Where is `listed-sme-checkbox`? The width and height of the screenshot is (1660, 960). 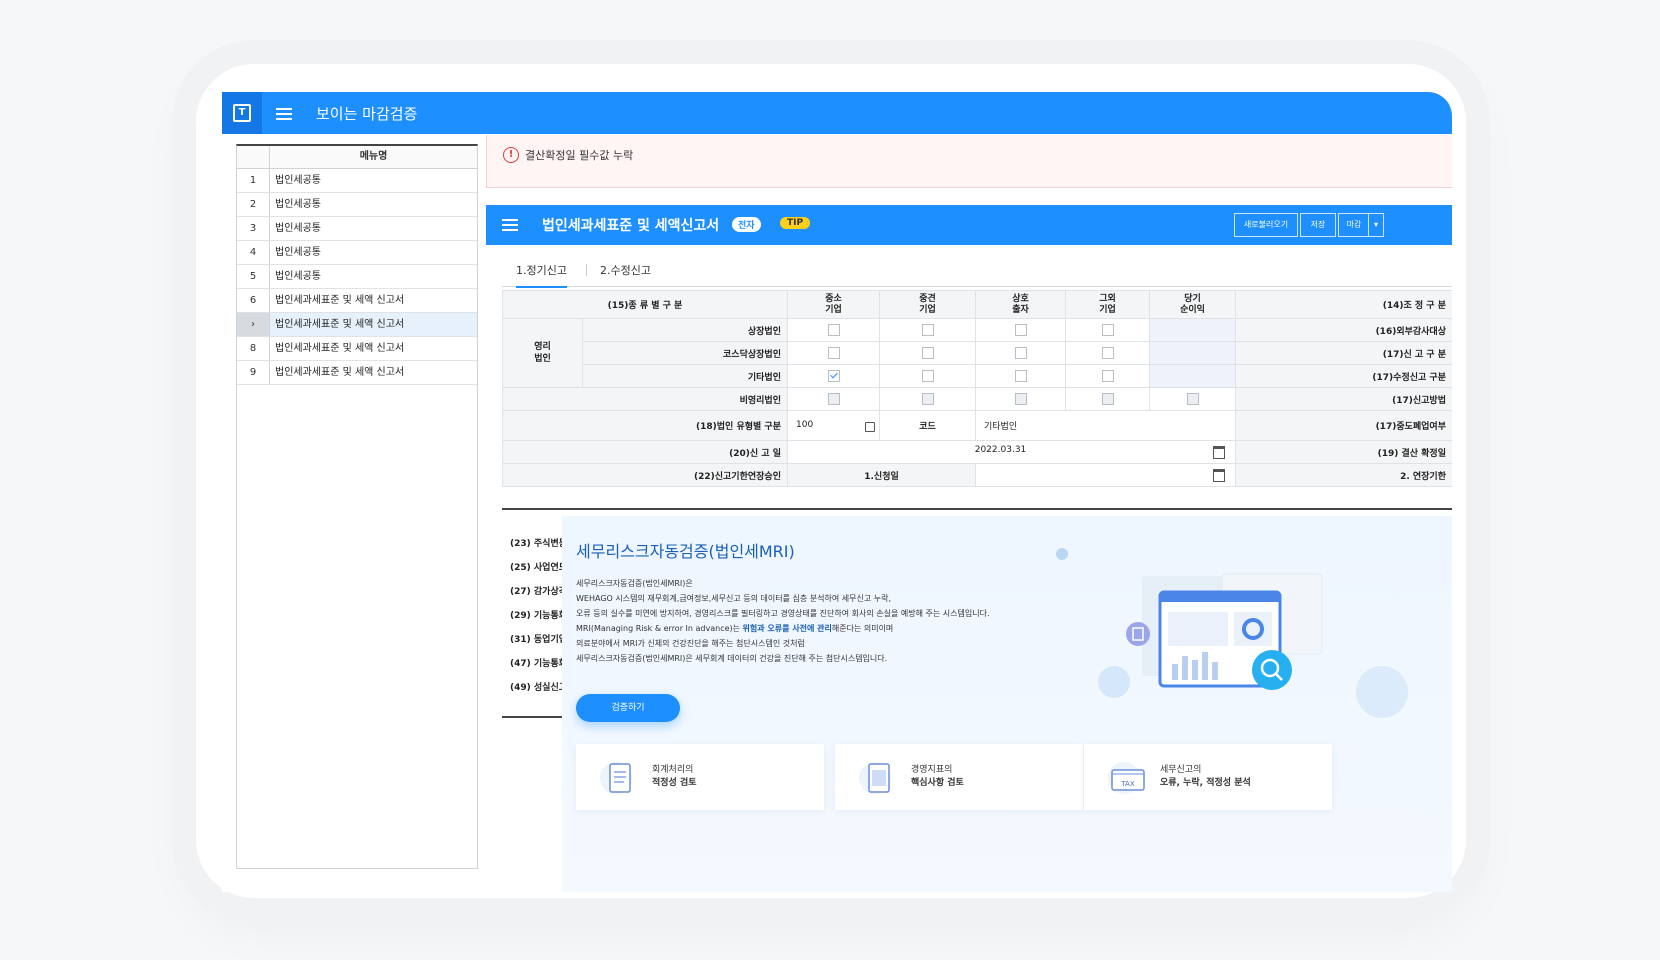 listed-sme-checkbox is located at coordinates (833, 330).